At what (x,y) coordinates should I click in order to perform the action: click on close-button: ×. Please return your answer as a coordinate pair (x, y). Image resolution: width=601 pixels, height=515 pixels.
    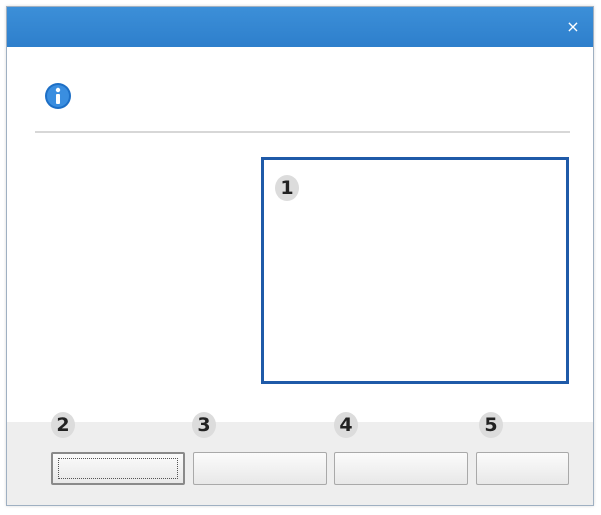
    Looking at the image, I should click on (573, 27).